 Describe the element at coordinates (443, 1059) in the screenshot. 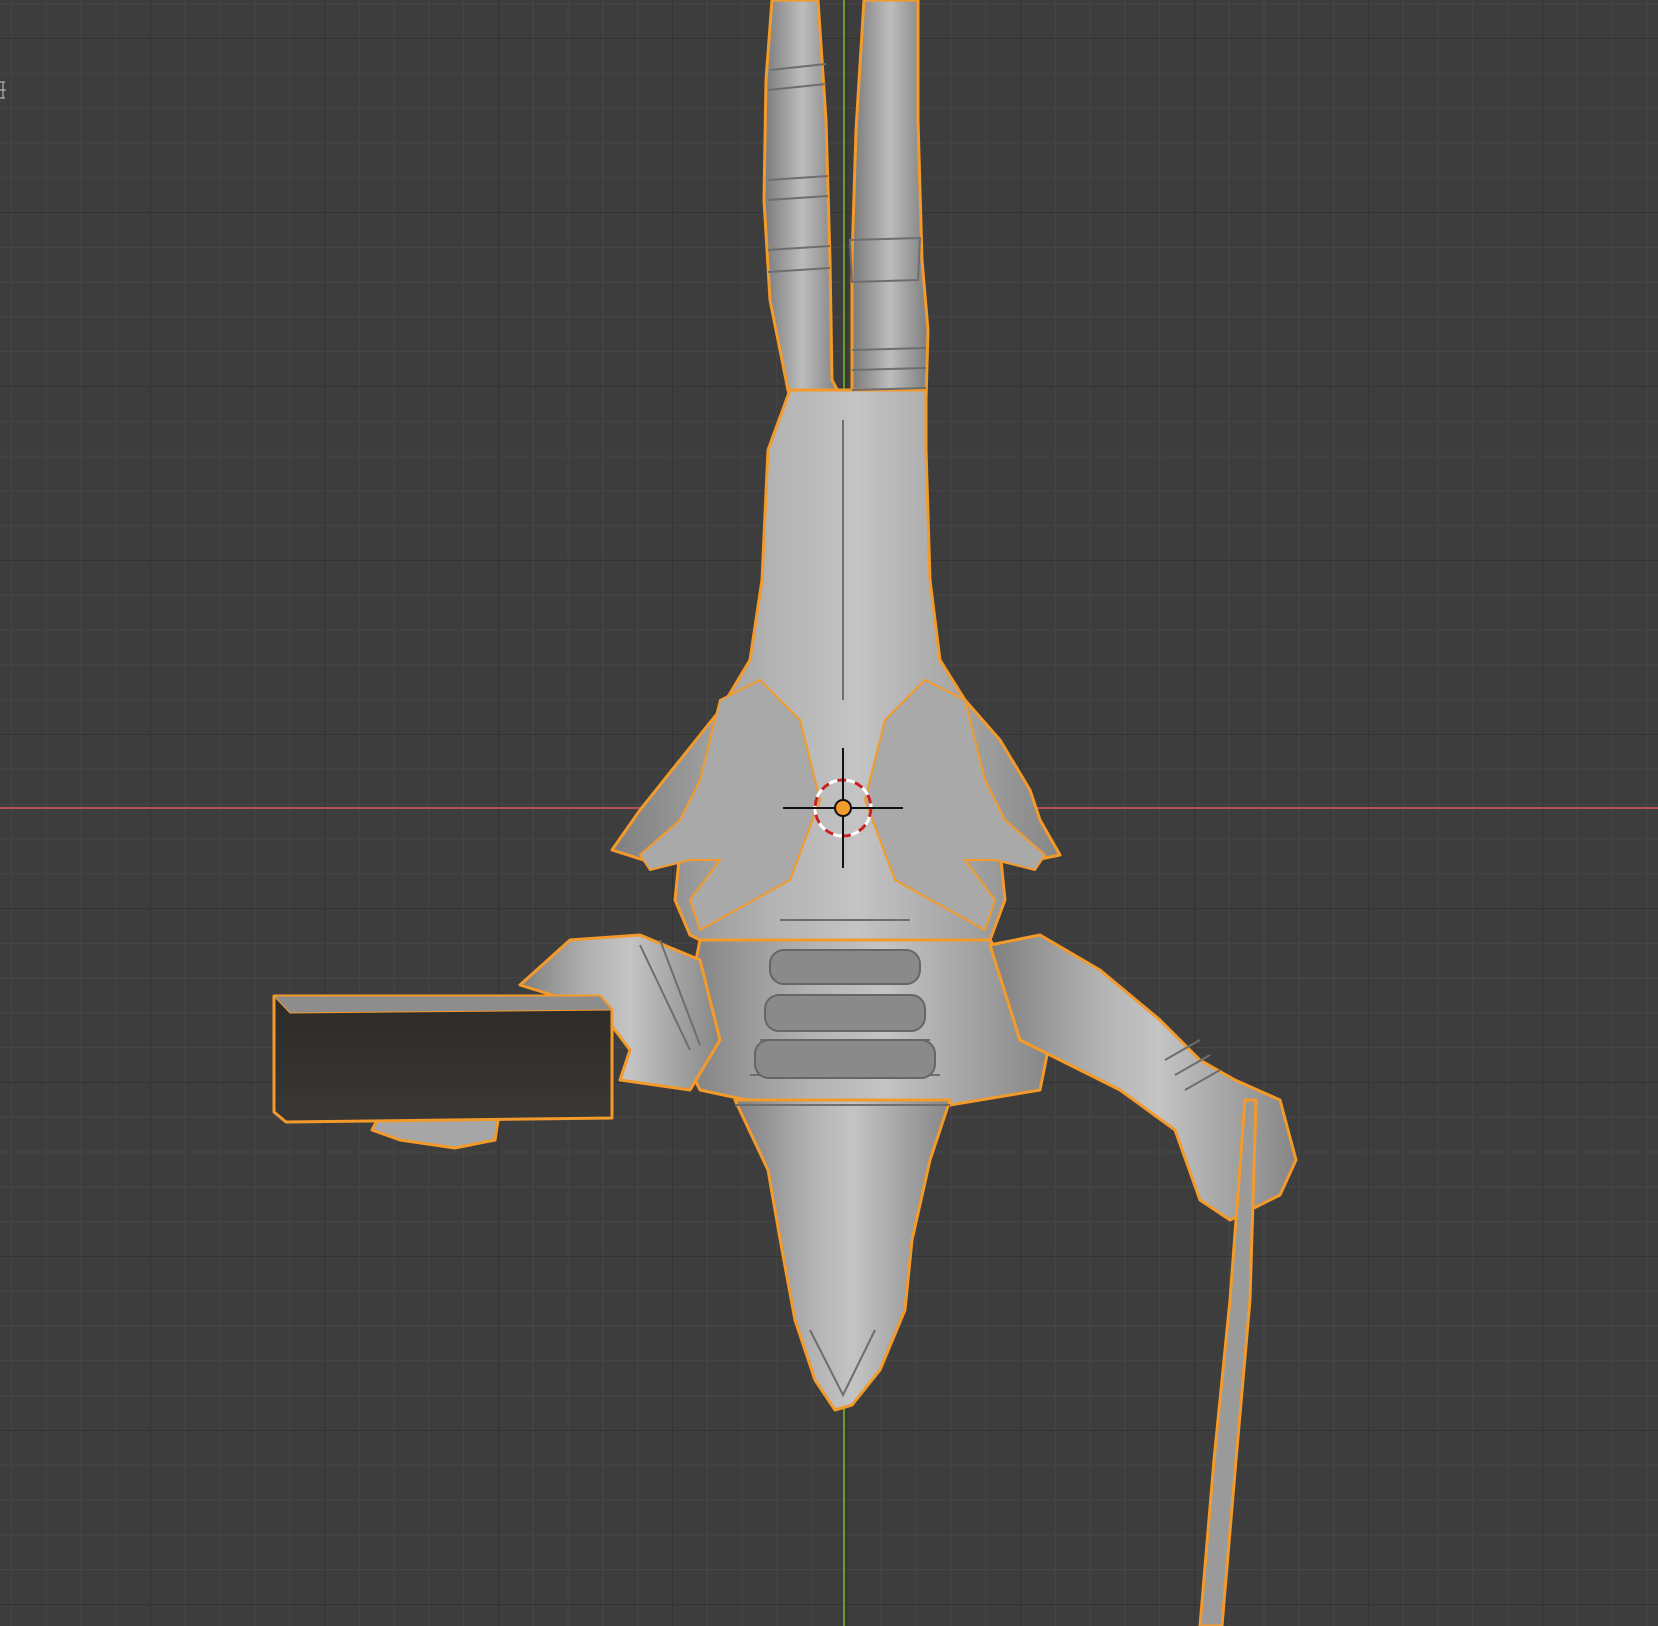

I see `held-box` at that location.